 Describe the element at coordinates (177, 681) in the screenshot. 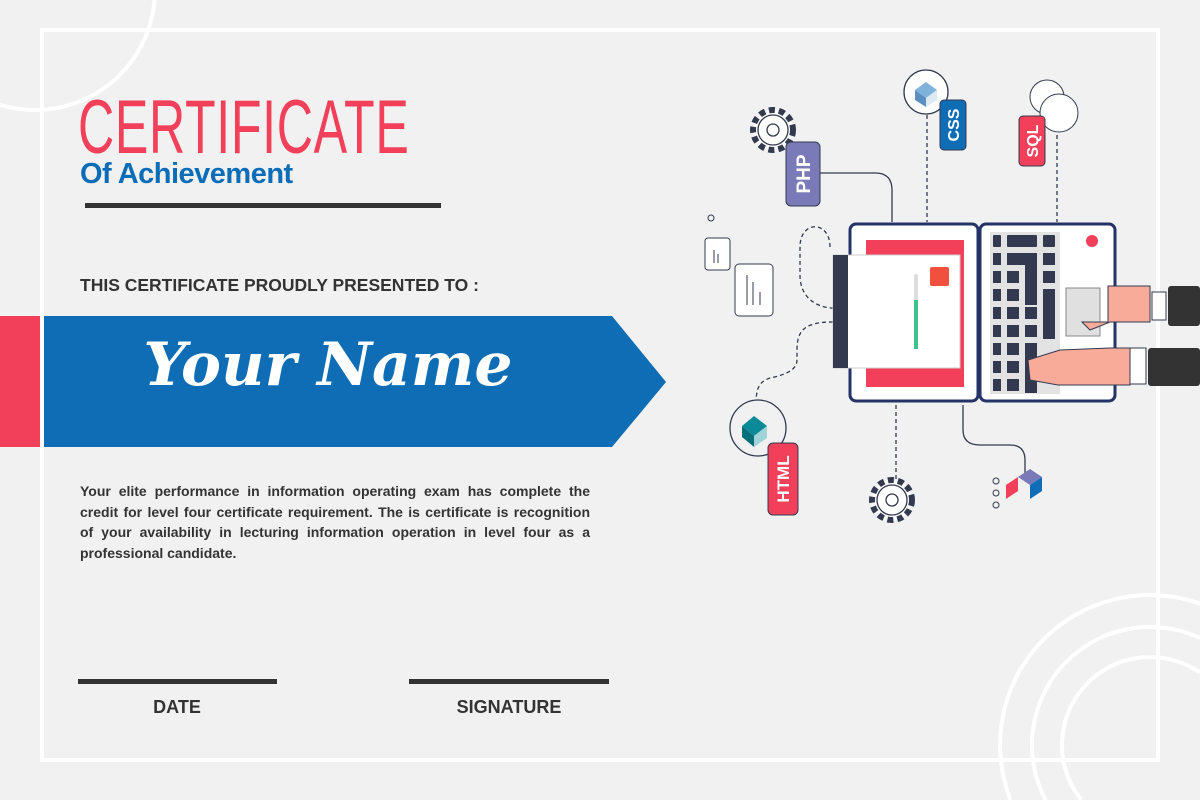

I see `date-line` at that location.